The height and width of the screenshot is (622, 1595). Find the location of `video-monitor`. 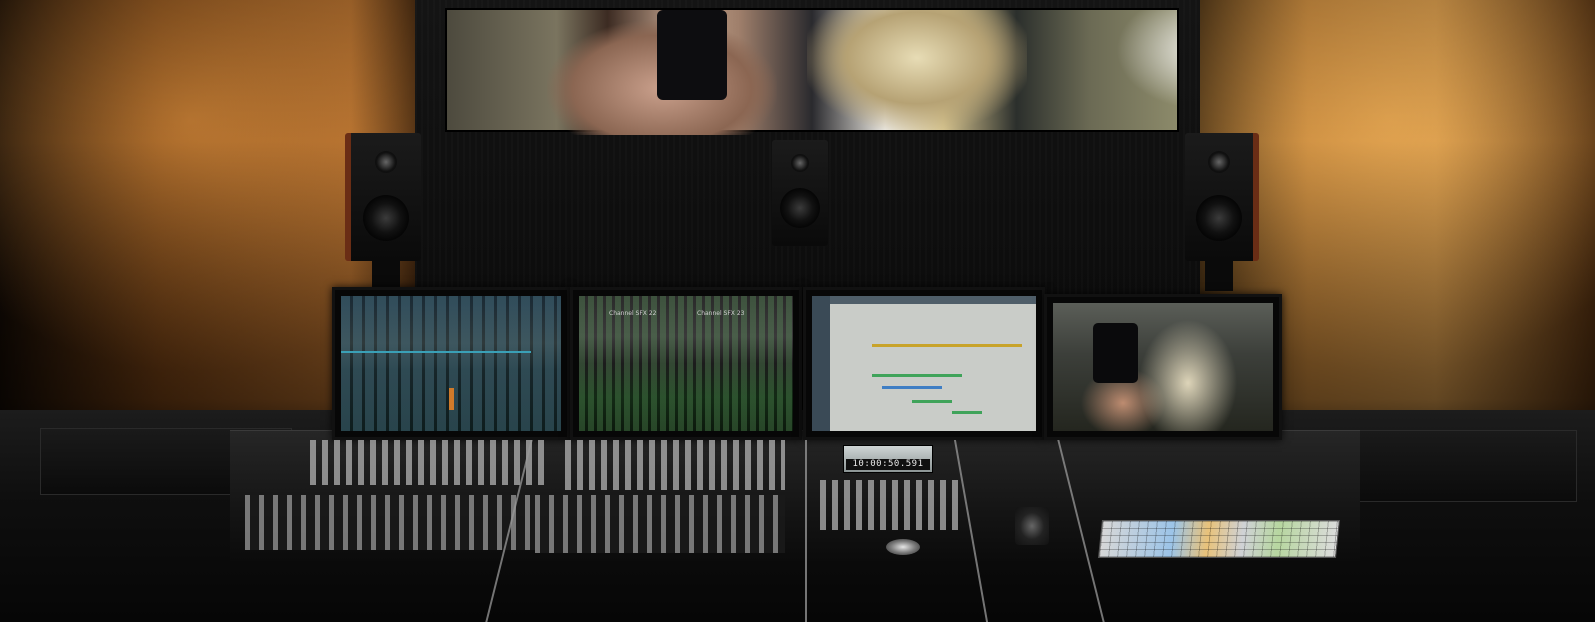

video-monitor is located at coordinates (1163, 367).